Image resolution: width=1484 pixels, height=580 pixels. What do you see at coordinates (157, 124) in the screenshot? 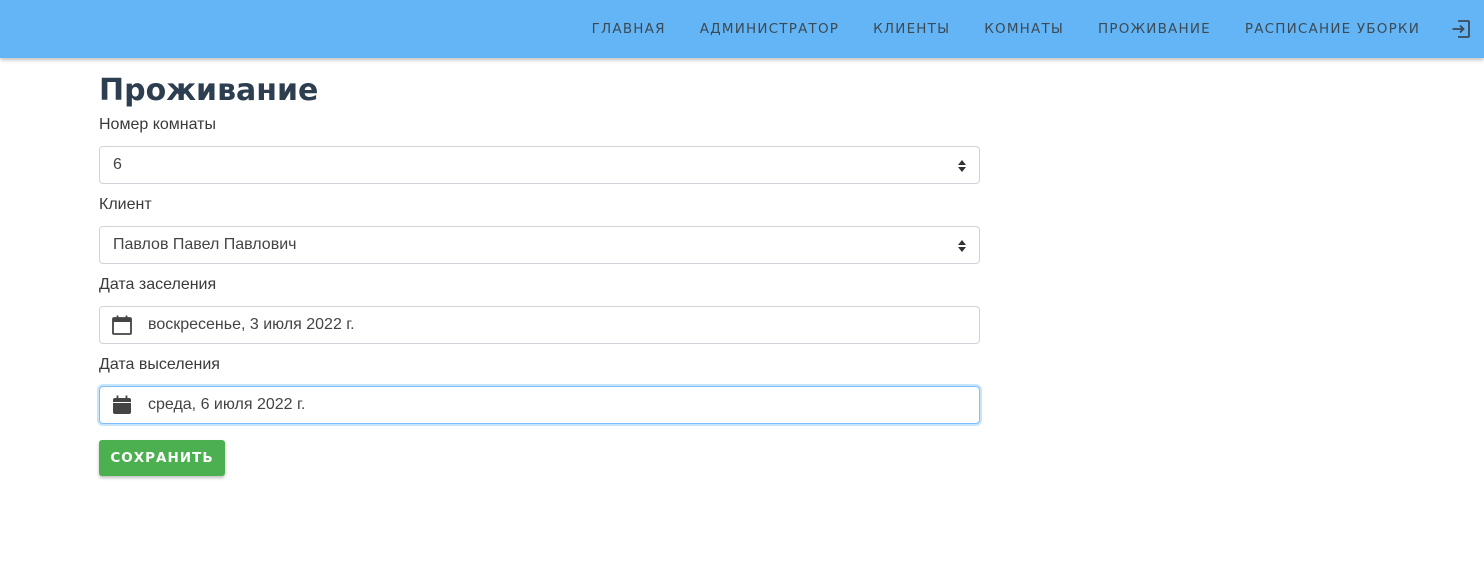
I see `room-number-label: Номер комнаты` at bounding box center [157, 124].